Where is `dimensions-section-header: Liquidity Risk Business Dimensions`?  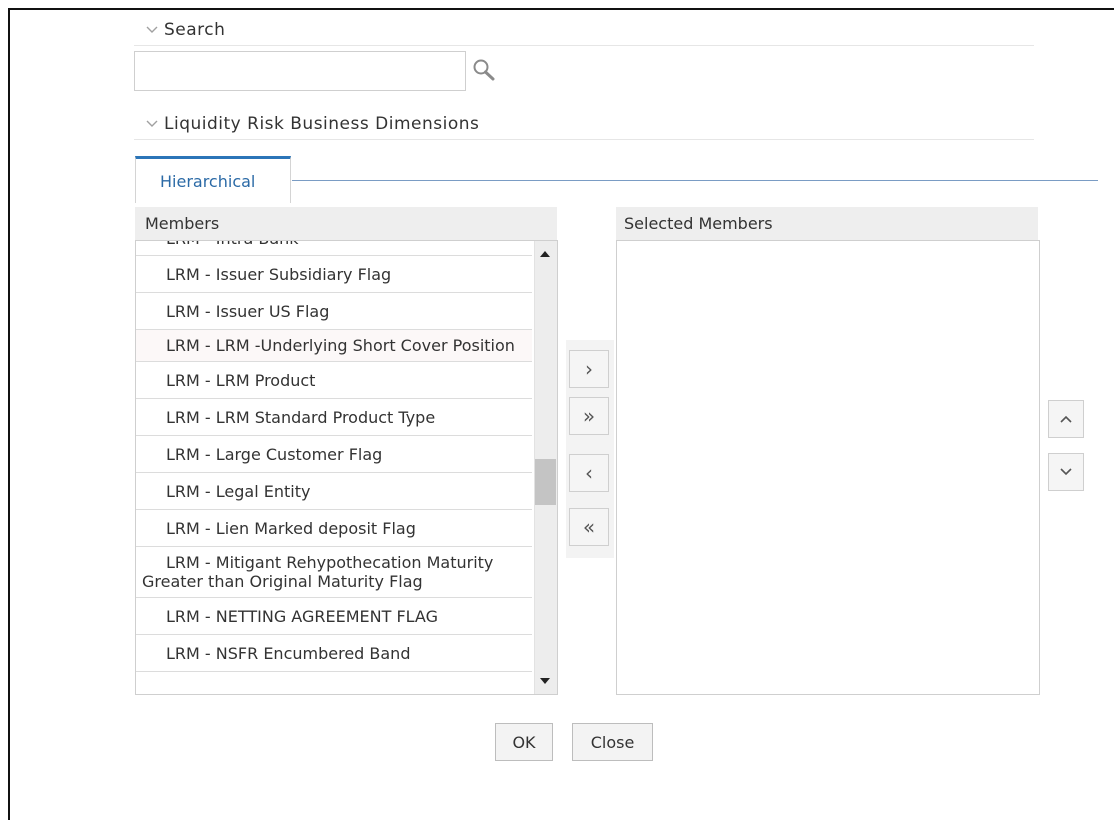 dimensions-section-header: Liquidity Risk Business Dimensions is located at coordinates (584, 124).